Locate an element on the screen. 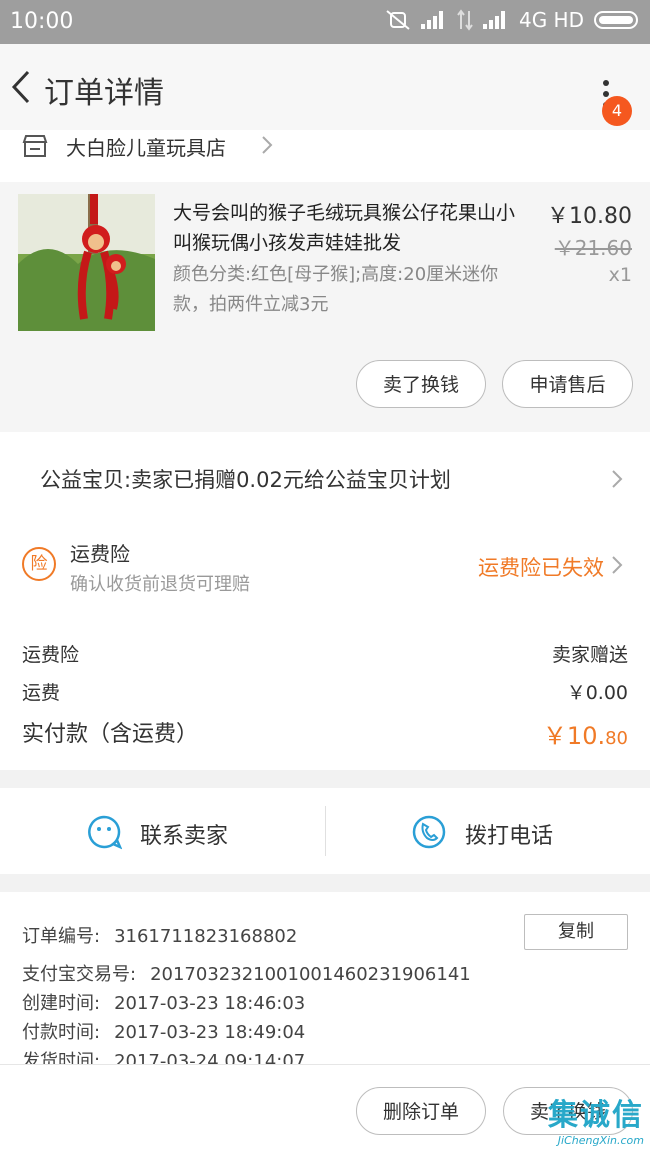  fee-value: ￥0.00 is located at coordinates (597, 693).